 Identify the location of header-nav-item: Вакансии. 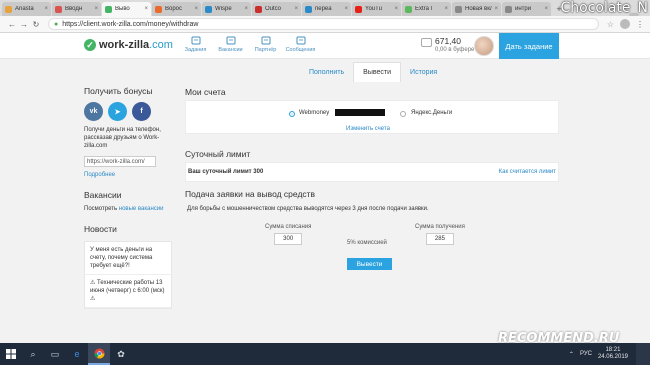
(230, 44).